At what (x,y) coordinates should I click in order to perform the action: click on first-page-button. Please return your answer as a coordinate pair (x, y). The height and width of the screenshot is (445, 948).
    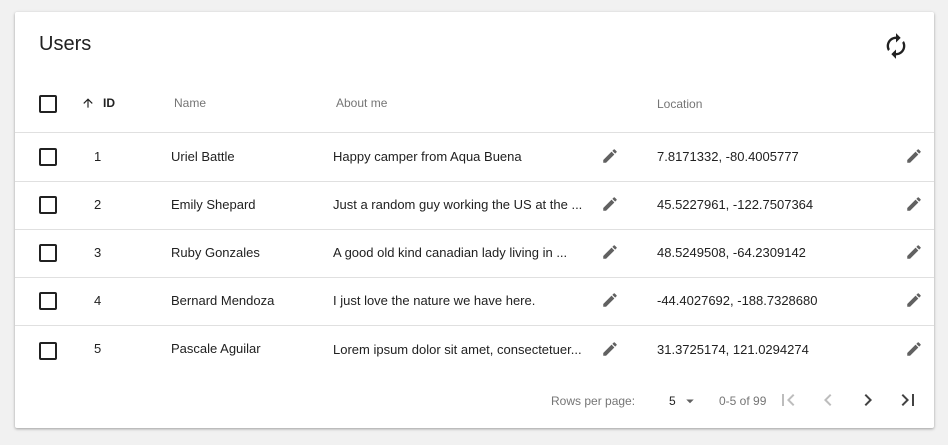
    Looking at the image, I should click on (788, 400).